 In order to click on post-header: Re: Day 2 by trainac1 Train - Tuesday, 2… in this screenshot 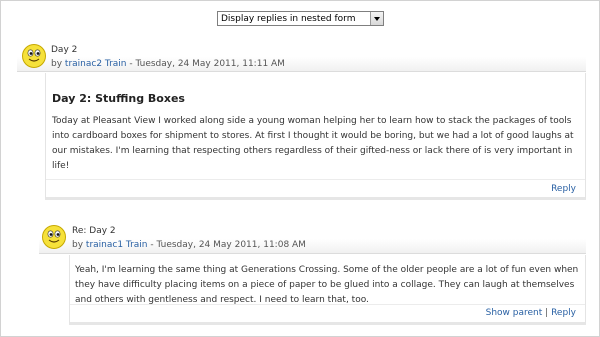, I will do `click(312, 238)`.